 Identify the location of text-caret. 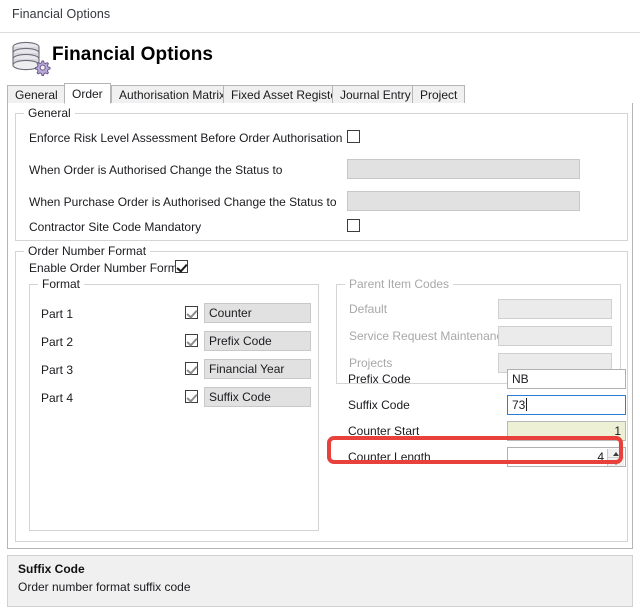
(527, 404).